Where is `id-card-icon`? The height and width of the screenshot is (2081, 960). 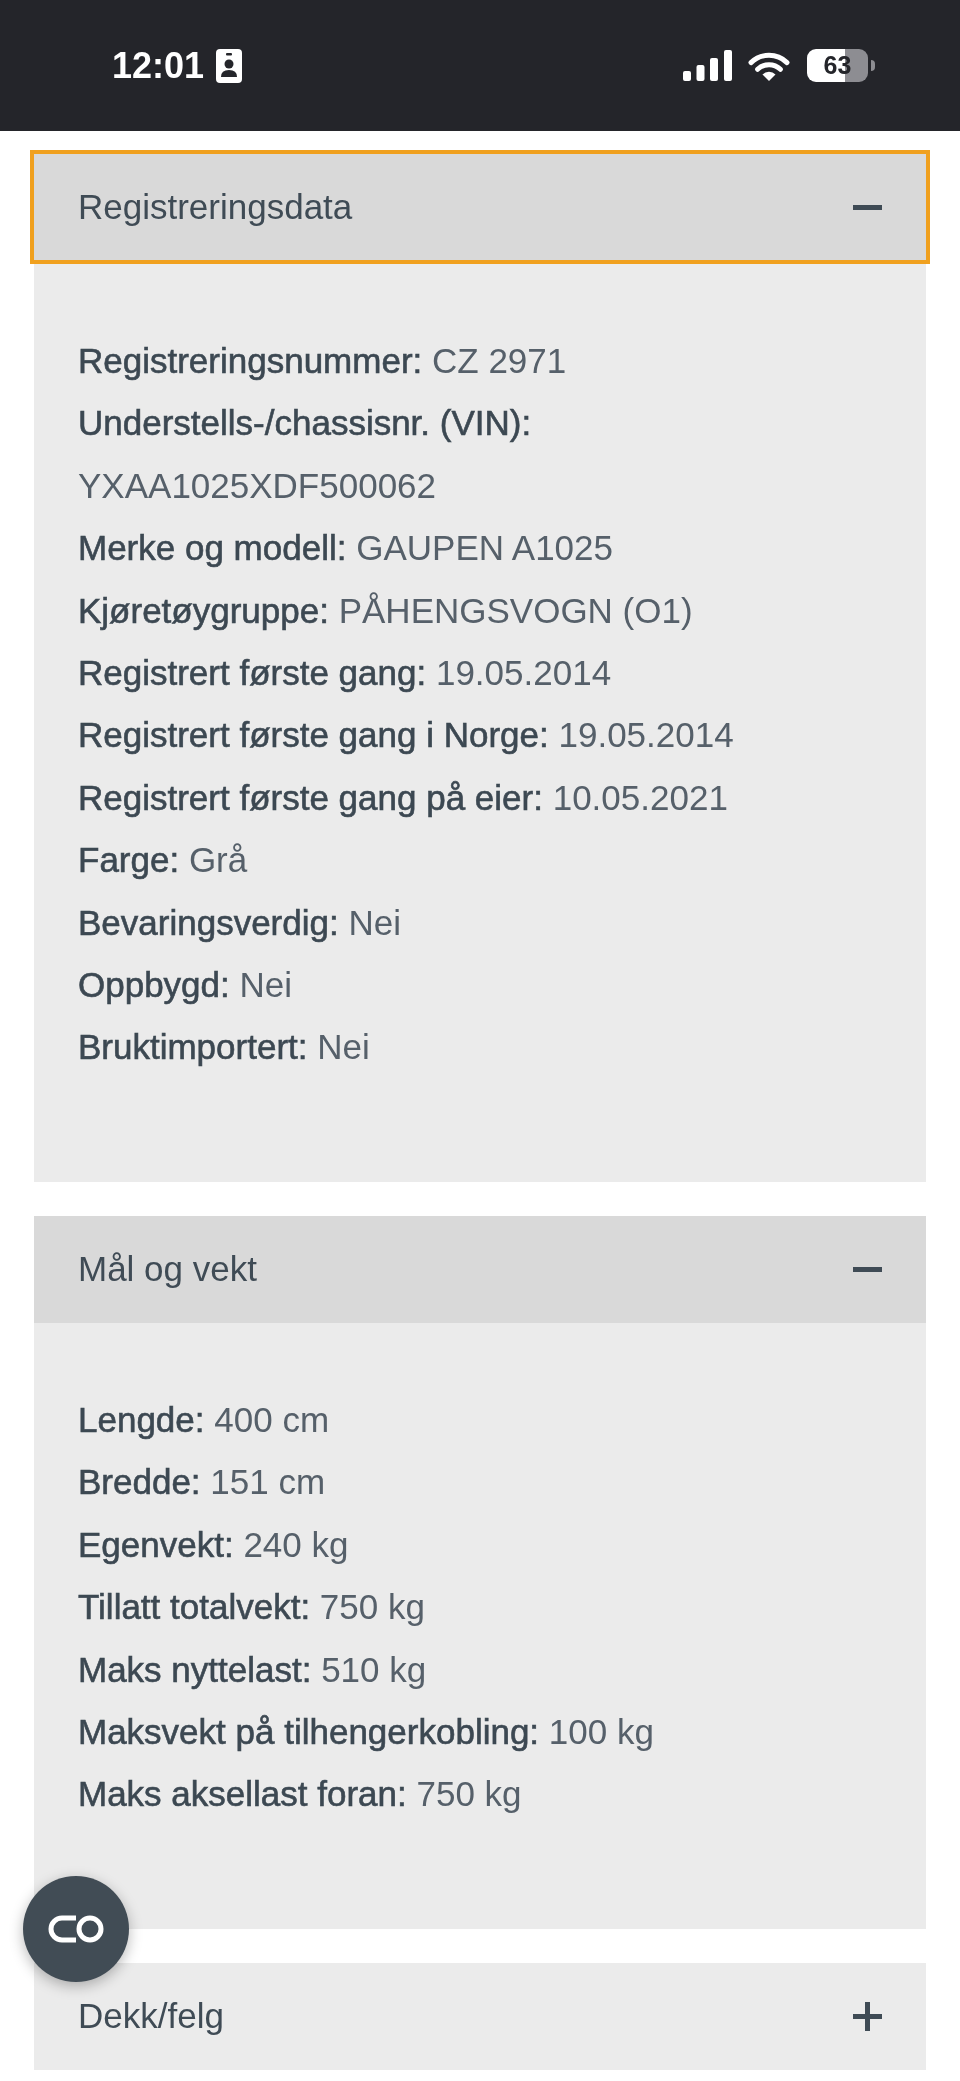
id-card-icon is located at coordinates (229, 65).